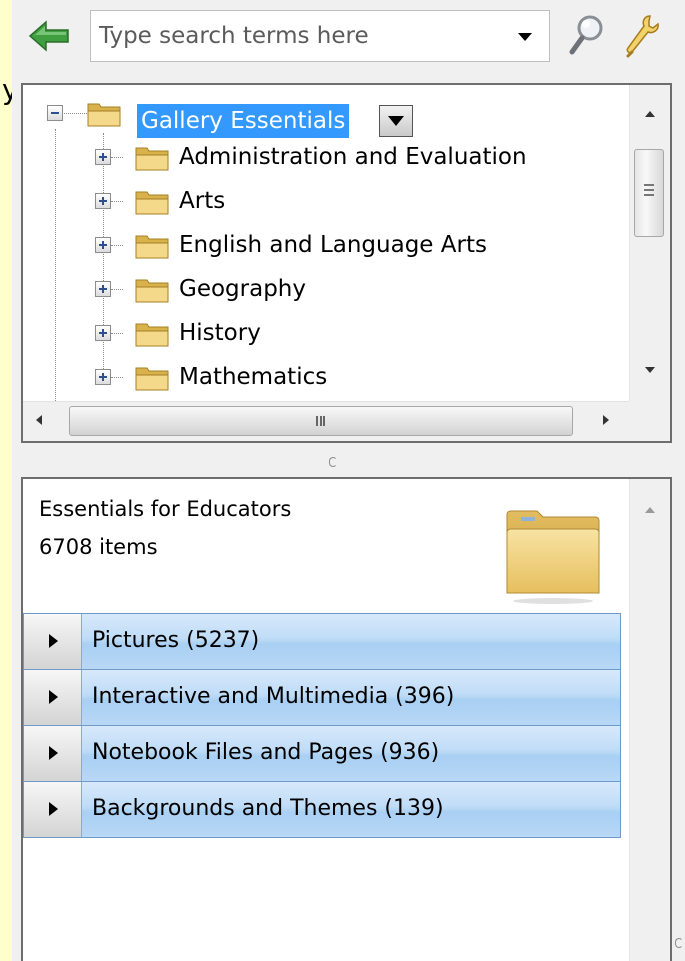  I want to click on category-label: Interactive and Multimedia (396), so click(273, 696).